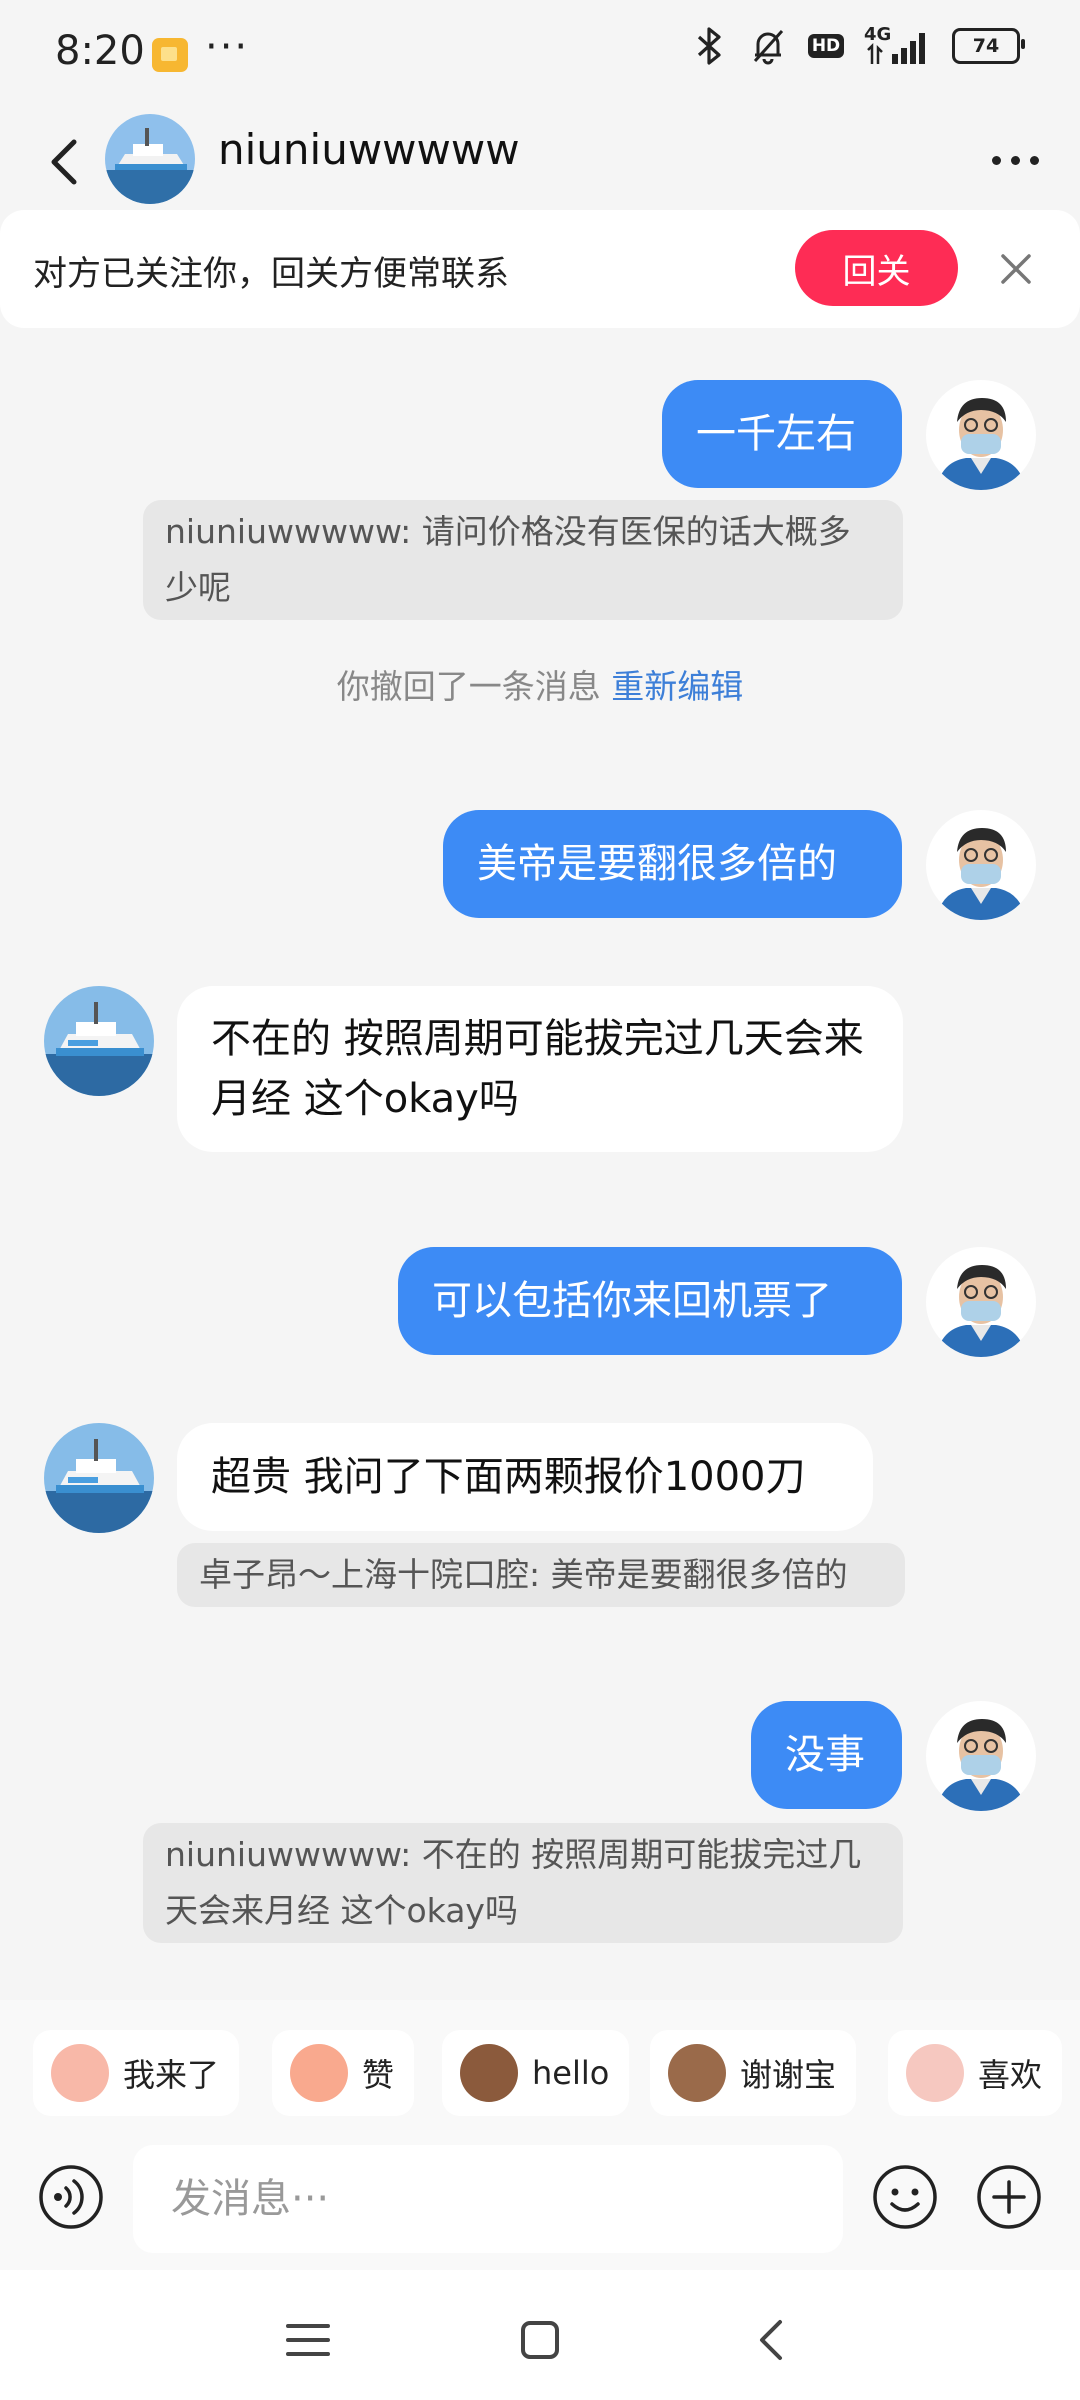 This screenshot has width=1080, height=2400. What do you see at coordinates (571, 2073) in the screenshot?
I see `quick-reply-label: hello` at bounding box center [571, 2073].